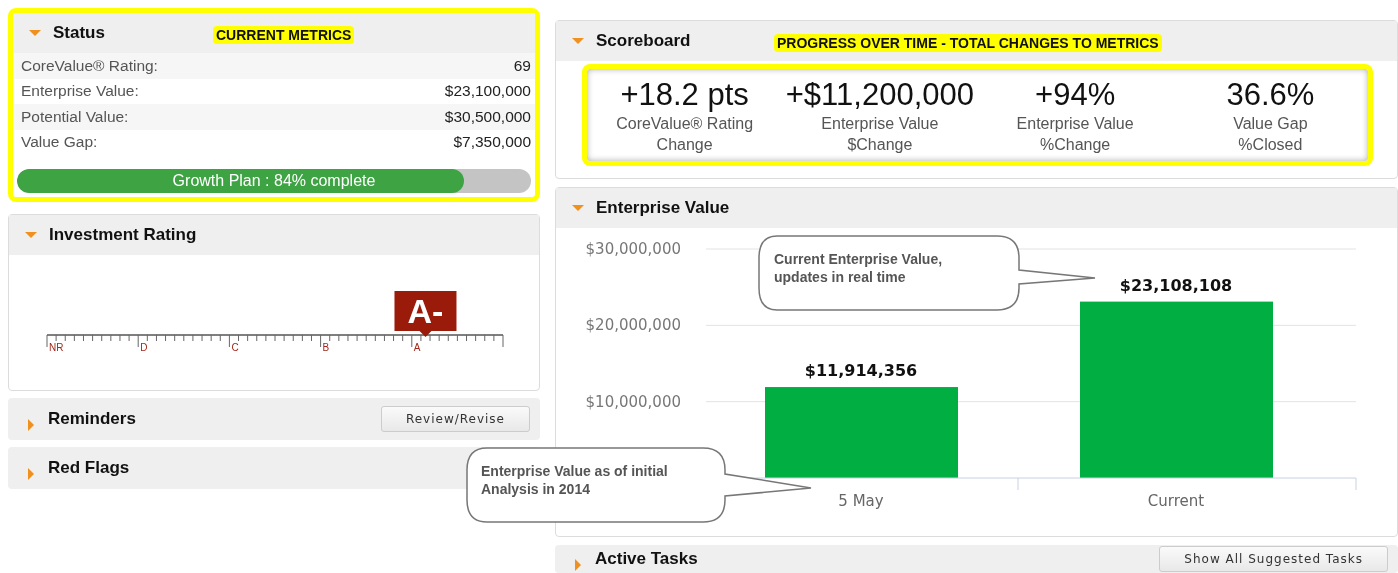  I want to click on metric-label: Value Gap:, so click(59, 142).